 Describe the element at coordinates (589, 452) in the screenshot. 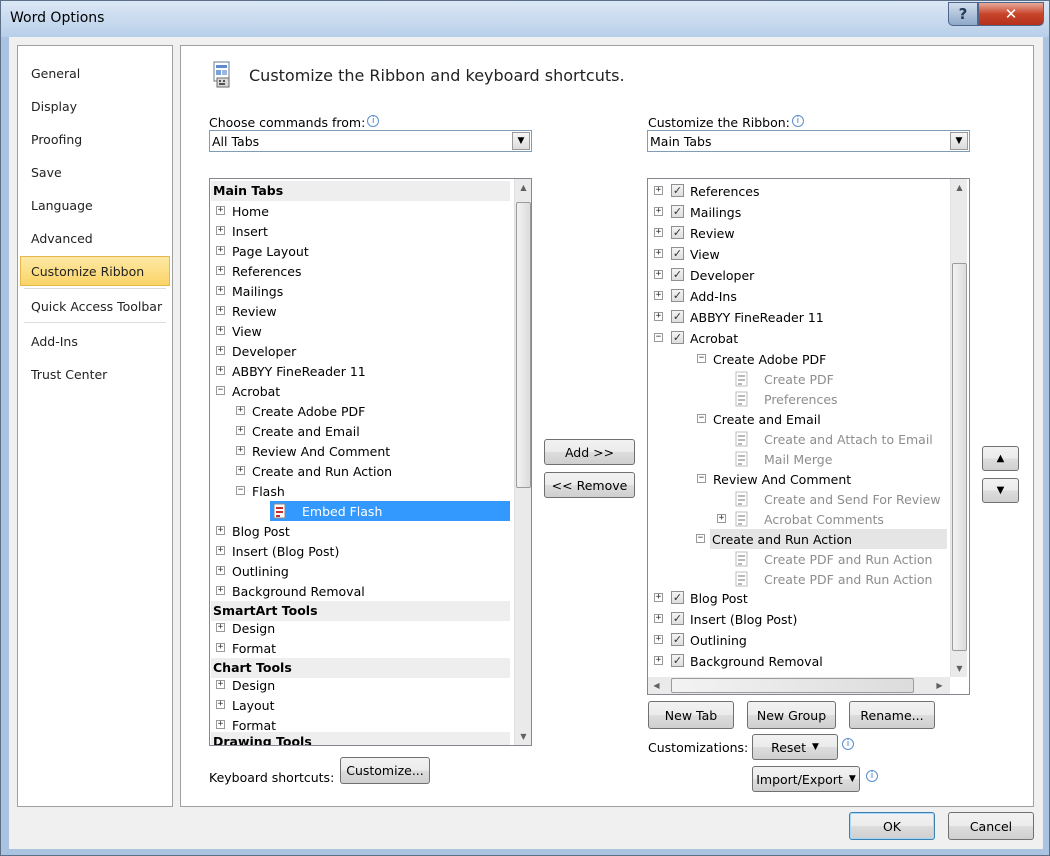

I see `add-button: Add >>` at that location.